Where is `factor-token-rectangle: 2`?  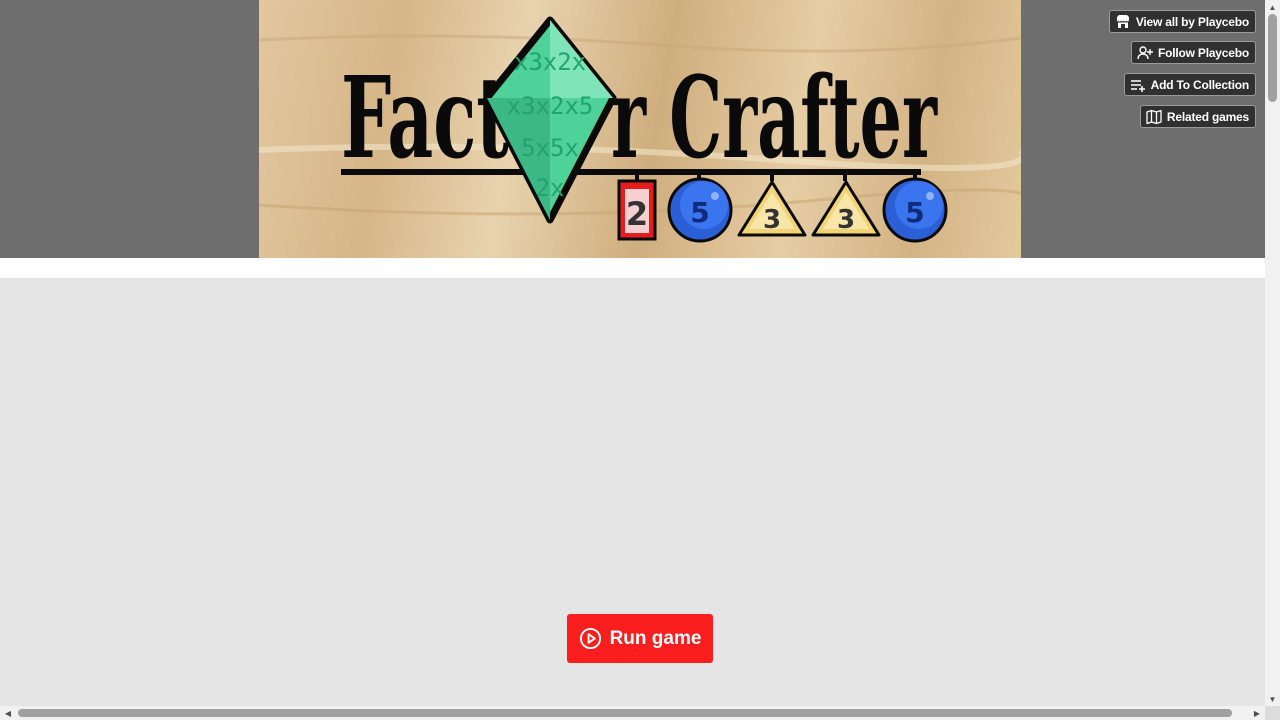 factor-token-rectangle: 2 is located at coordinates (637, 210).